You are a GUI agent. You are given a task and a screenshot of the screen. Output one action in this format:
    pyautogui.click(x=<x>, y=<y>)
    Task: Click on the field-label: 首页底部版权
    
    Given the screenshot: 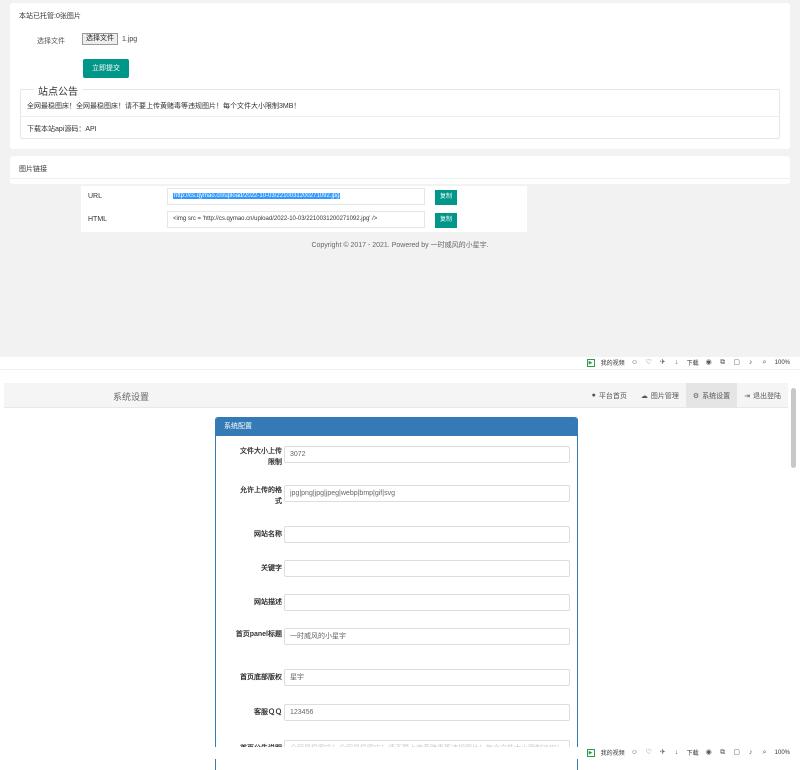 What is the action you would take?
    pyautogui.click(x=261, y=677)
    